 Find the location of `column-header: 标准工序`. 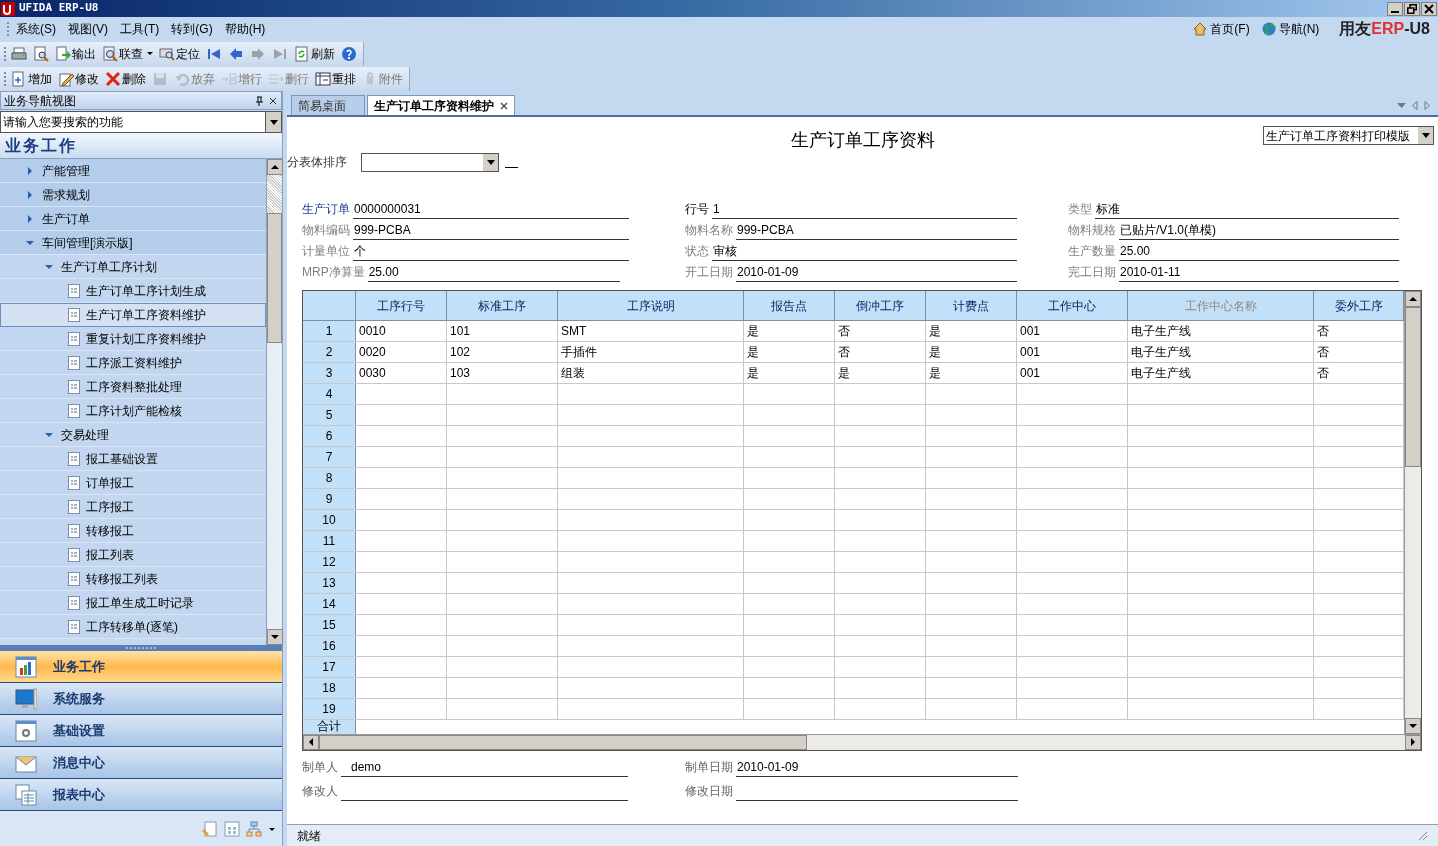

column-header: 标准工序 is located at coordinates (502, 305).